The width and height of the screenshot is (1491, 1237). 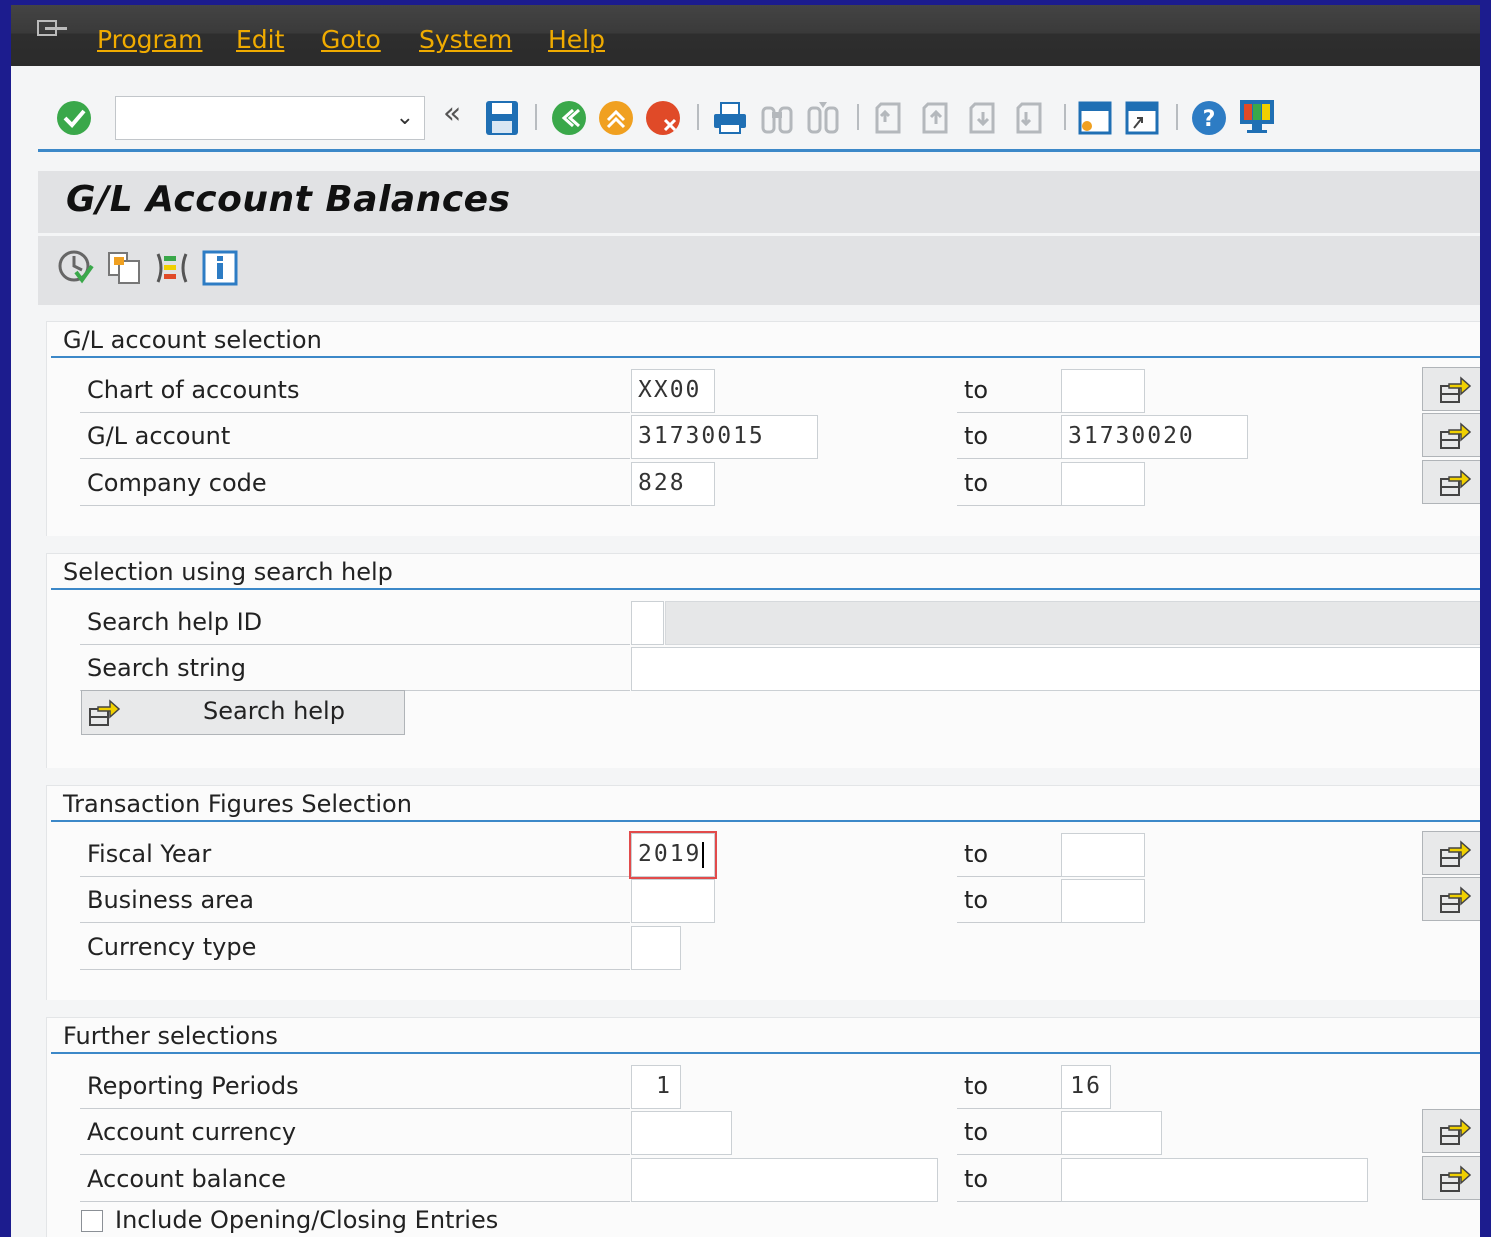 What do you see at coordinates (759, 270) in the screenshot?
I see `application-toolbar` at bounding box center [759, 270].